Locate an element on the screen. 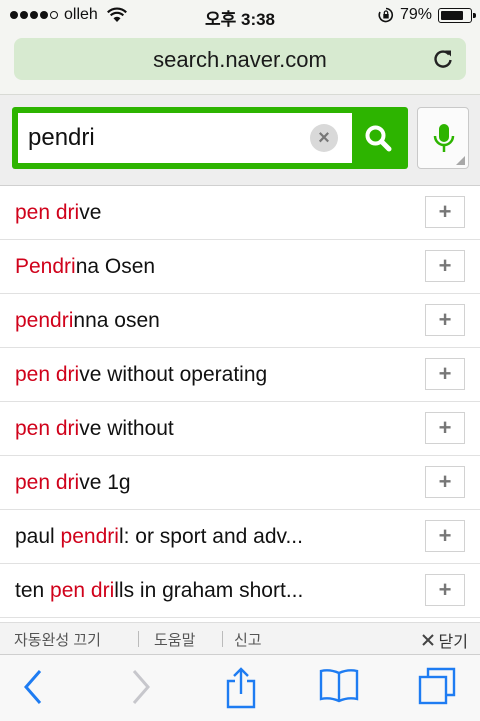 This screenshot has height=721, width=480. battery-icon is located at coordinates (457, 15).